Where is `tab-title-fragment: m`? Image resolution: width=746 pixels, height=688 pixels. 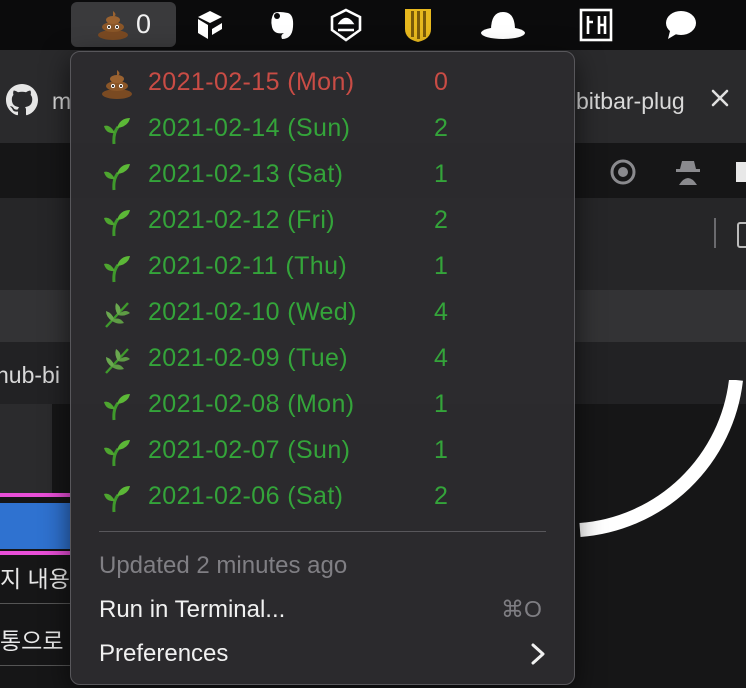
tab-title-fragment: m is located at coordinates (62, 101).